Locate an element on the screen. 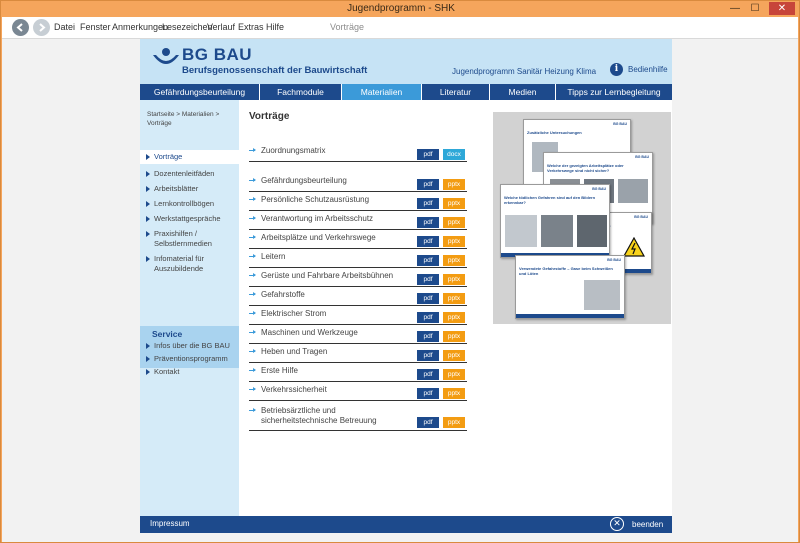 This screenshot has width=800, height=543. sidebar-item-arbeitsblaetter: Arbeitsblätter is located at coordinates (189, 189).